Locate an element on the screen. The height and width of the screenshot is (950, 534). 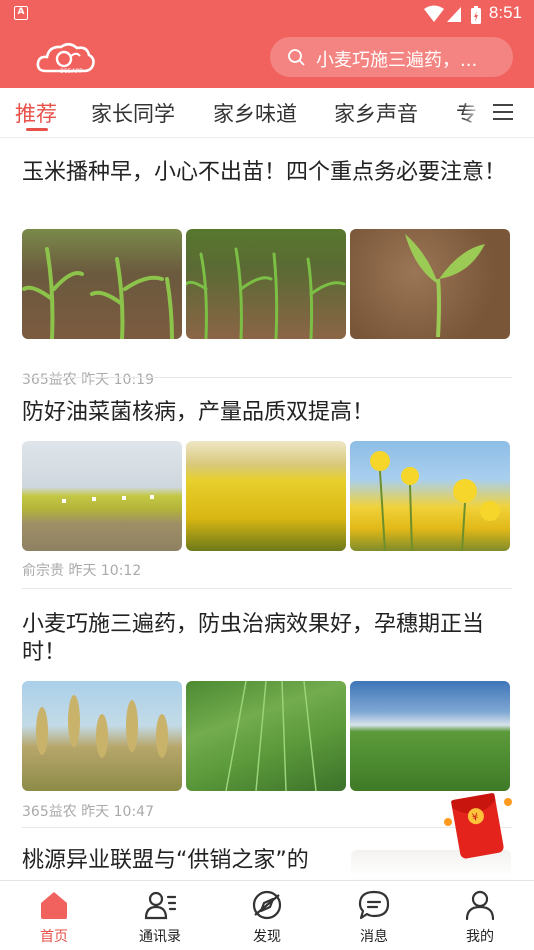
article-time: 昨天 10:47 is located at coordinates (117, 812).